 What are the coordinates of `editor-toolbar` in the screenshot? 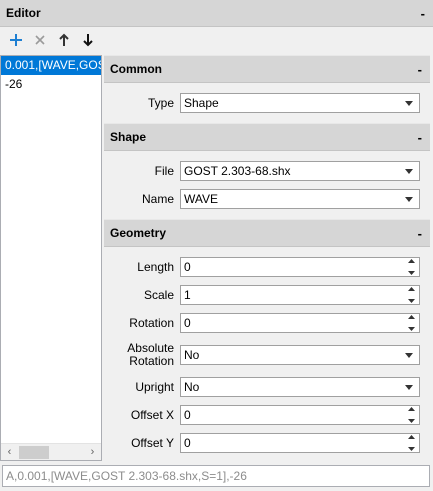 It's located at (216, 40).